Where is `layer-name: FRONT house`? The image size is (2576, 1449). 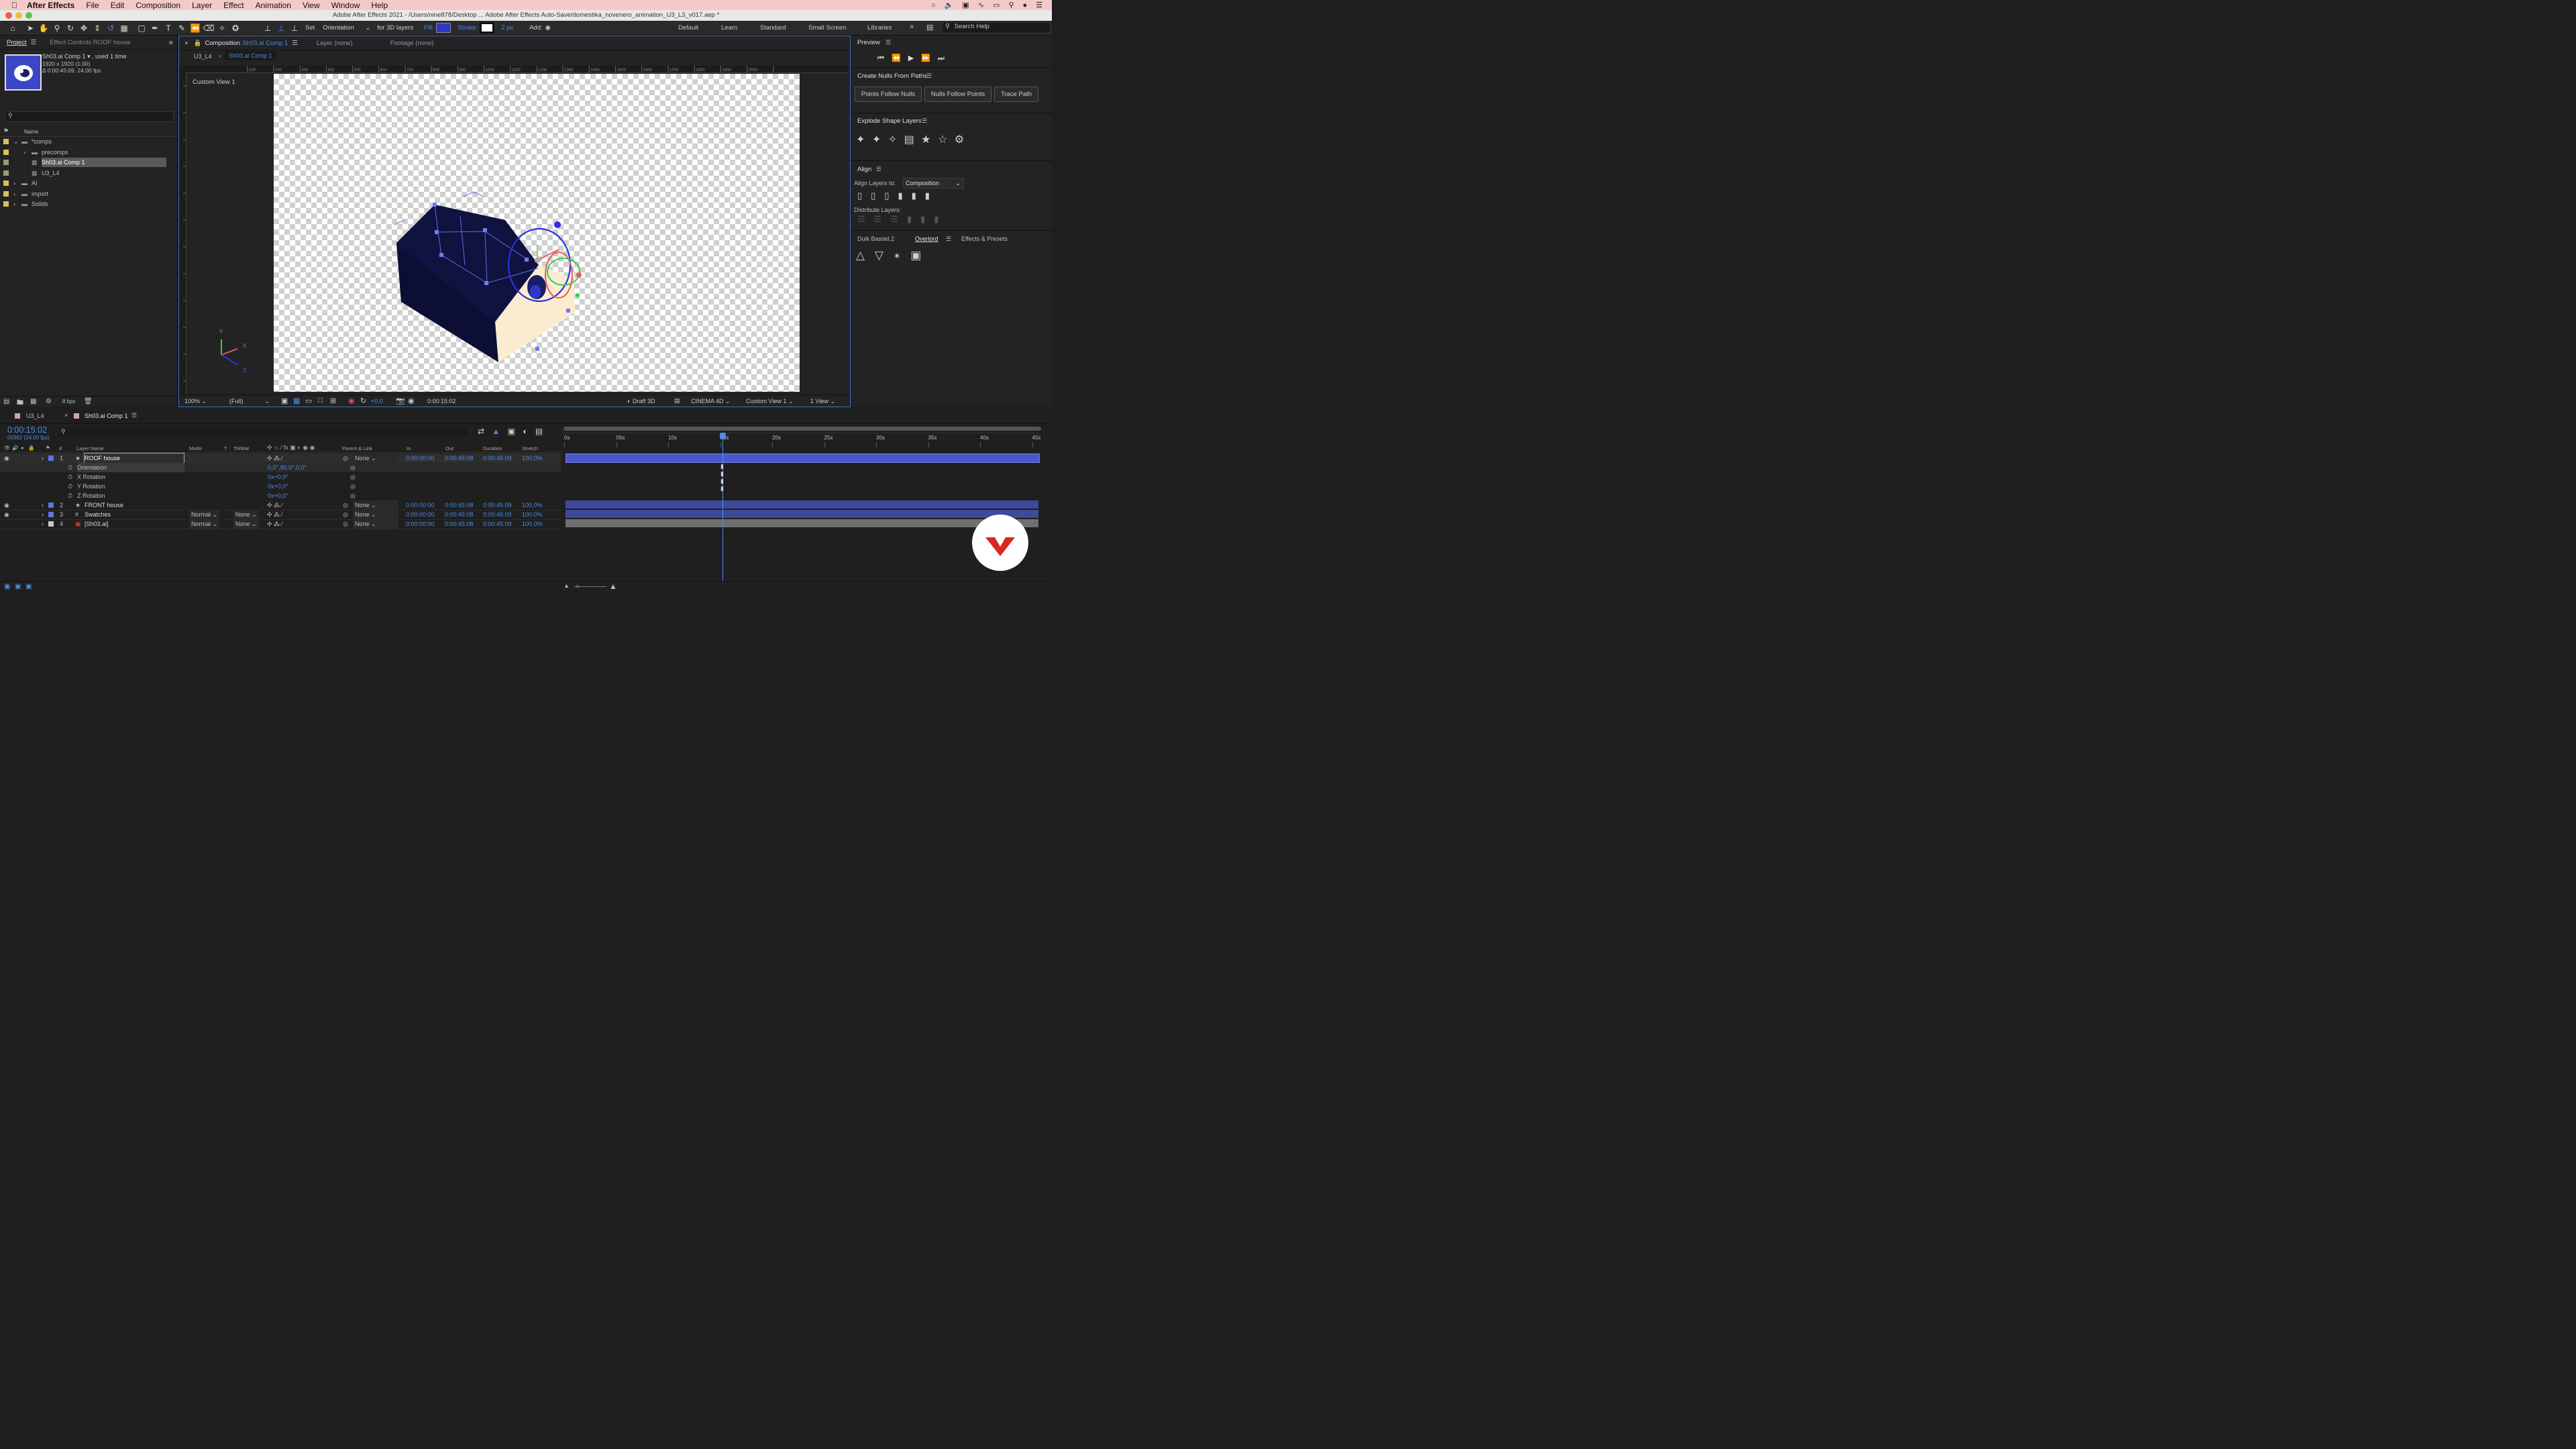 layer-name: FRONT house is located at coordinates (104, 505).